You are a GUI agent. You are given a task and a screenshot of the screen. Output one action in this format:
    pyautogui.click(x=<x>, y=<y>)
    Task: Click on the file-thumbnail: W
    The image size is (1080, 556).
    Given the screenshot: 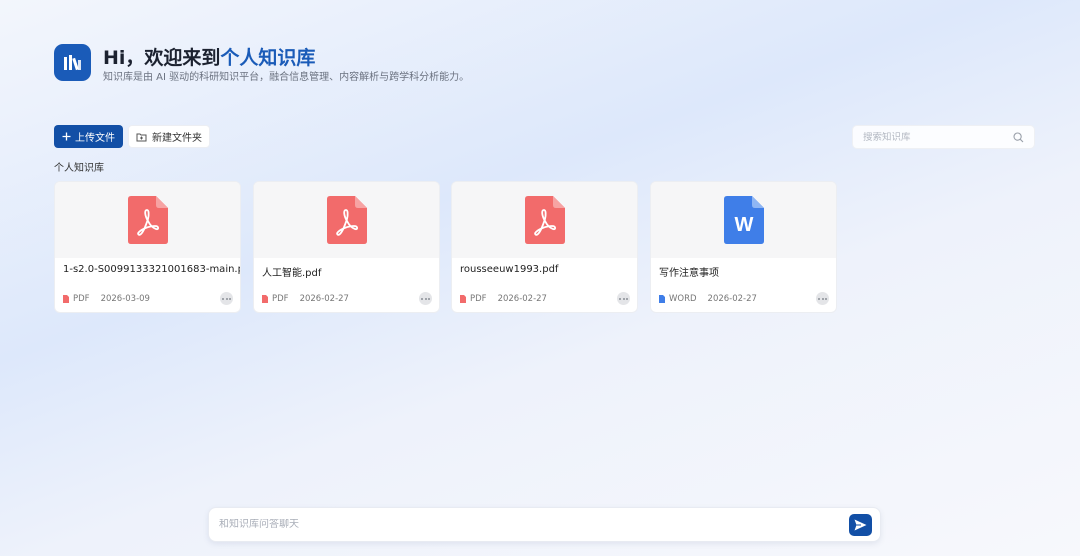 What is the action you would take?
    pyautogui.click(x=743, y=220)
    